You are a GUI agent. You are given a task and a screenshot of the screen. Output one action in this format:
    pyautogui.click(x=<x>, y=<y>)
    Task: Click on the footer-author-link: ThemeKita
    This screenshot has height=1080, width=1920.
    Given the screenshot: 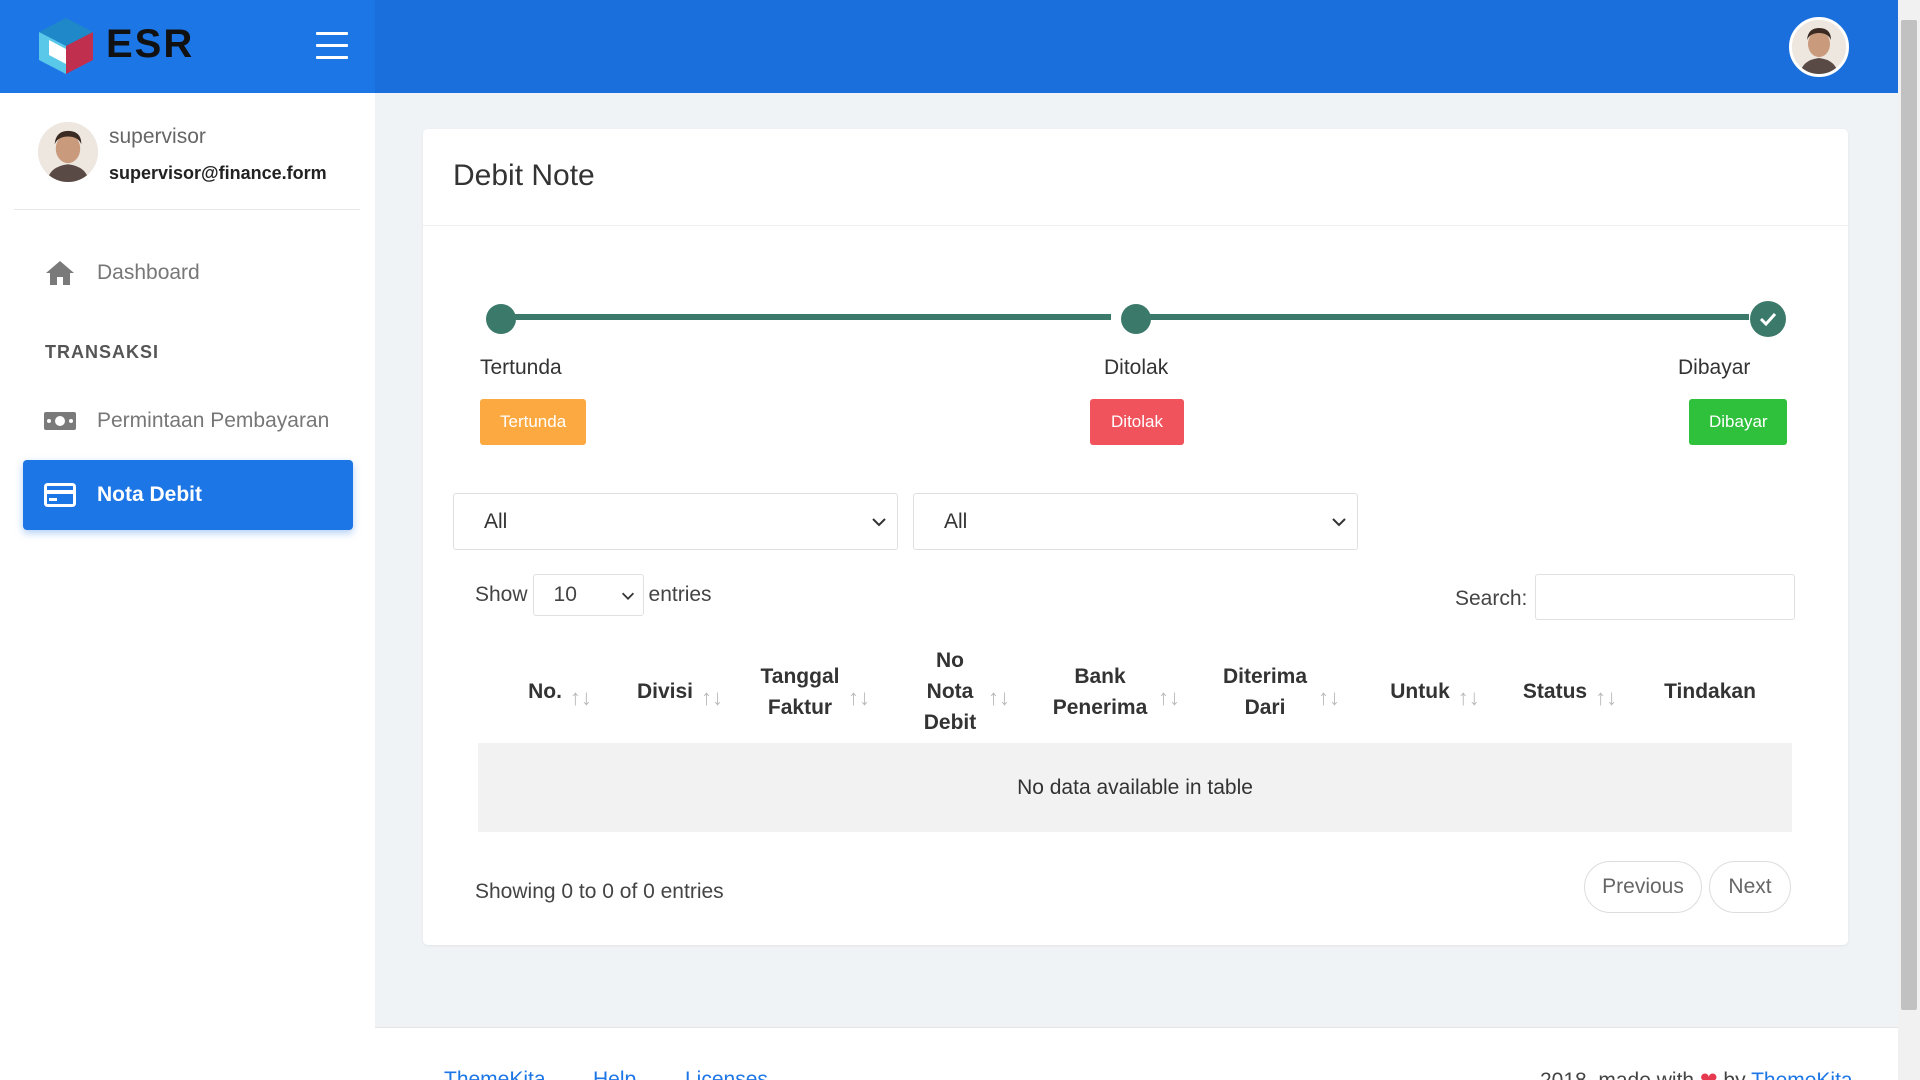 What is the action you would take?
    pyautogui.click(x=1802, y=1074)
    